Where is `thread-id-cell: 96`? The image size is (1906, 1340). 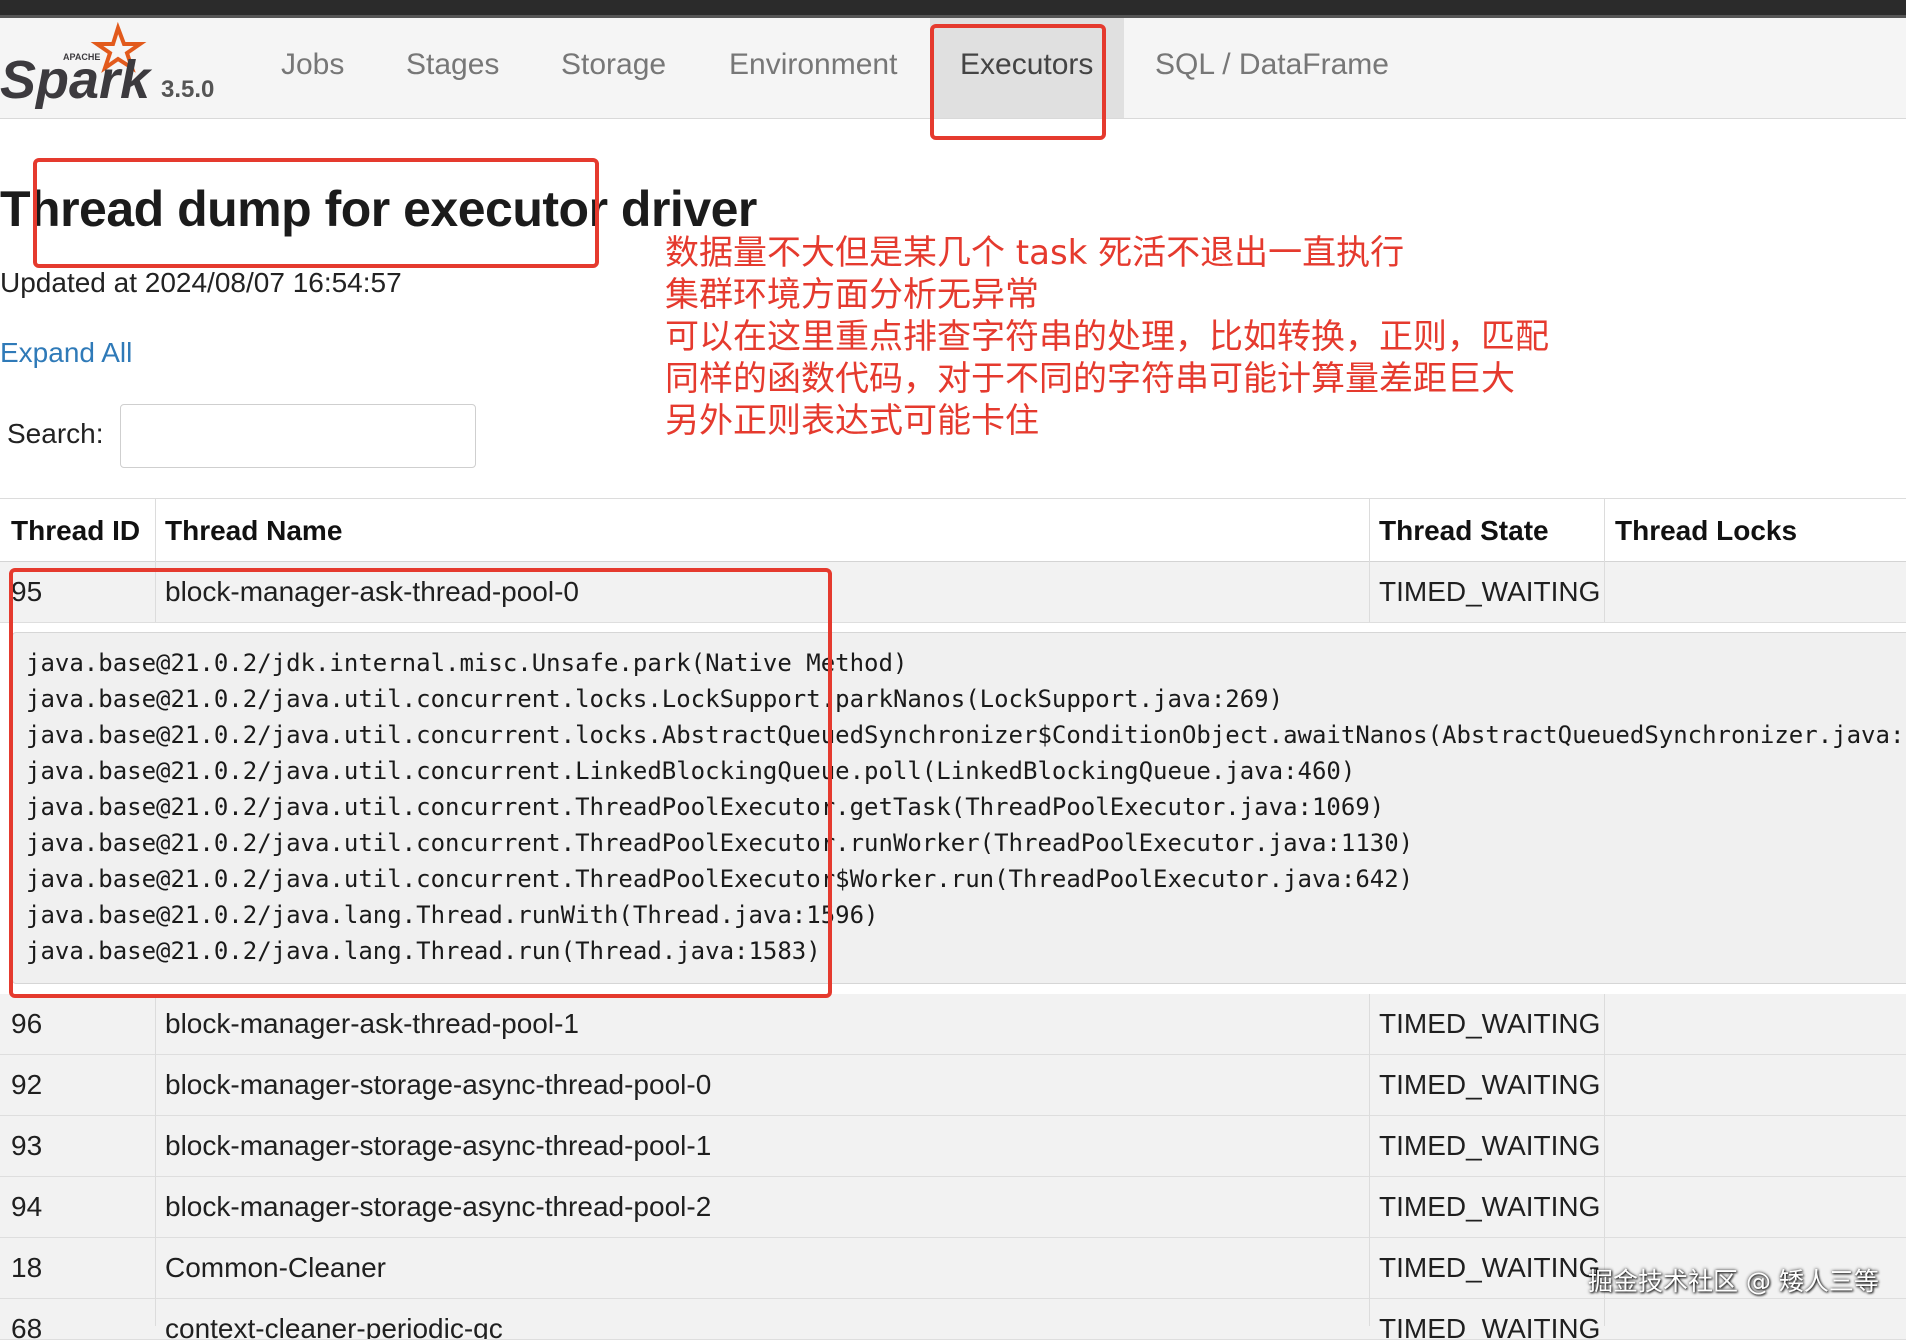 thread-id-cell: 96 is located at coordinates (27, 1023).